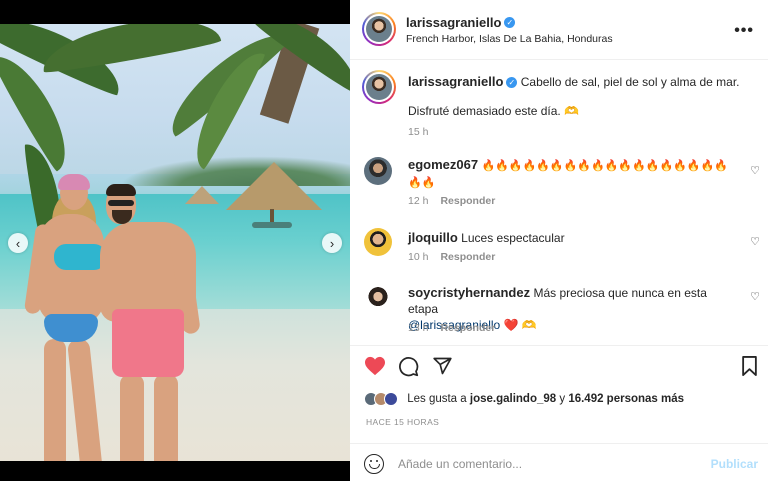 The height and width of the screenshot is (481, 768). Describe the element at coordinates (433, 237) in the screenshot. I see `comment-username: jloquillo` at that location.